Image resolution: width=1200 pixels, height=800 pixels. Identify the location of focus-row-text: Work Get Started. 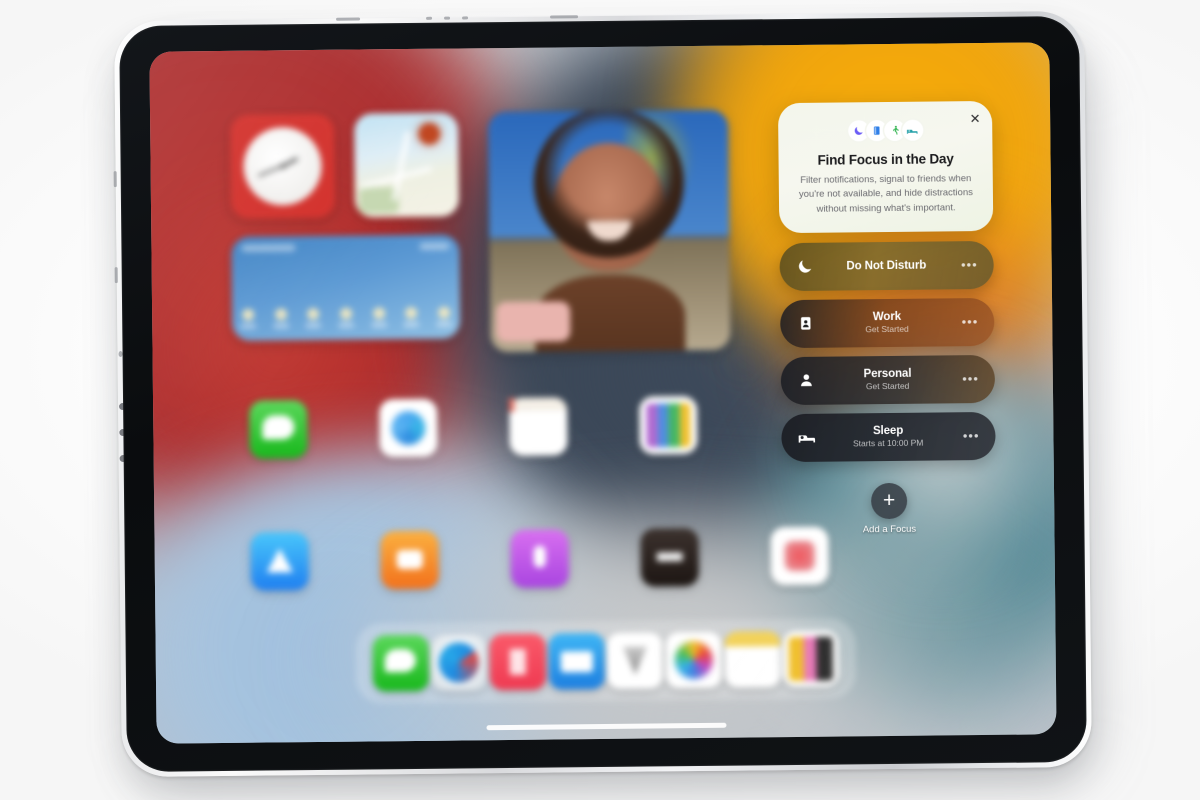
(889, 322).